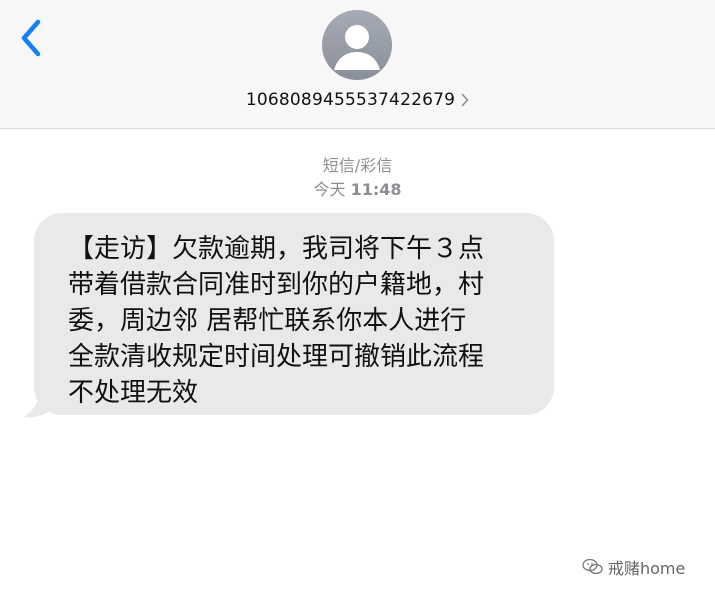 Image resolution: width=715 pixels, height=597 pixels. I want to click on watermark-text: 戒赌home, so click(647, 568).